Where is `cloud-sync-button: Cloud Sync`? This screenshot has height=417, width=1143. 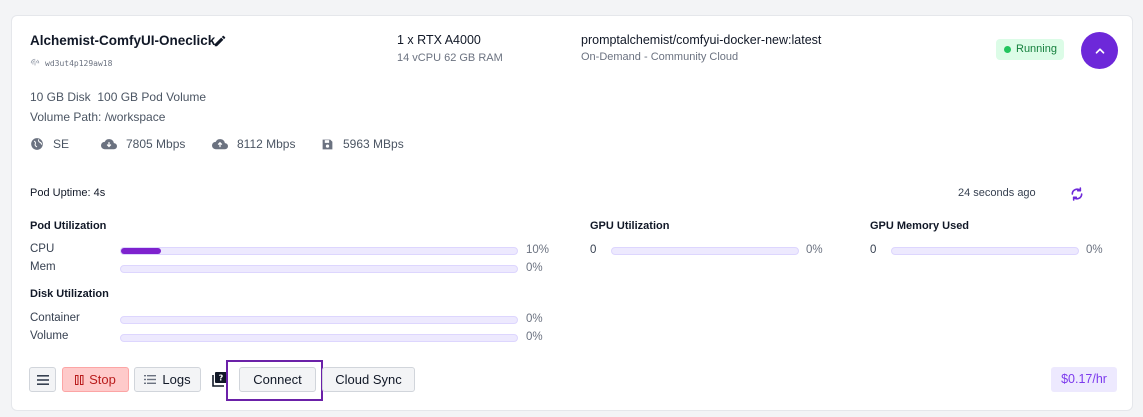
cloud-sync-button: Cloud Sync is located at coordinates (368, 379).